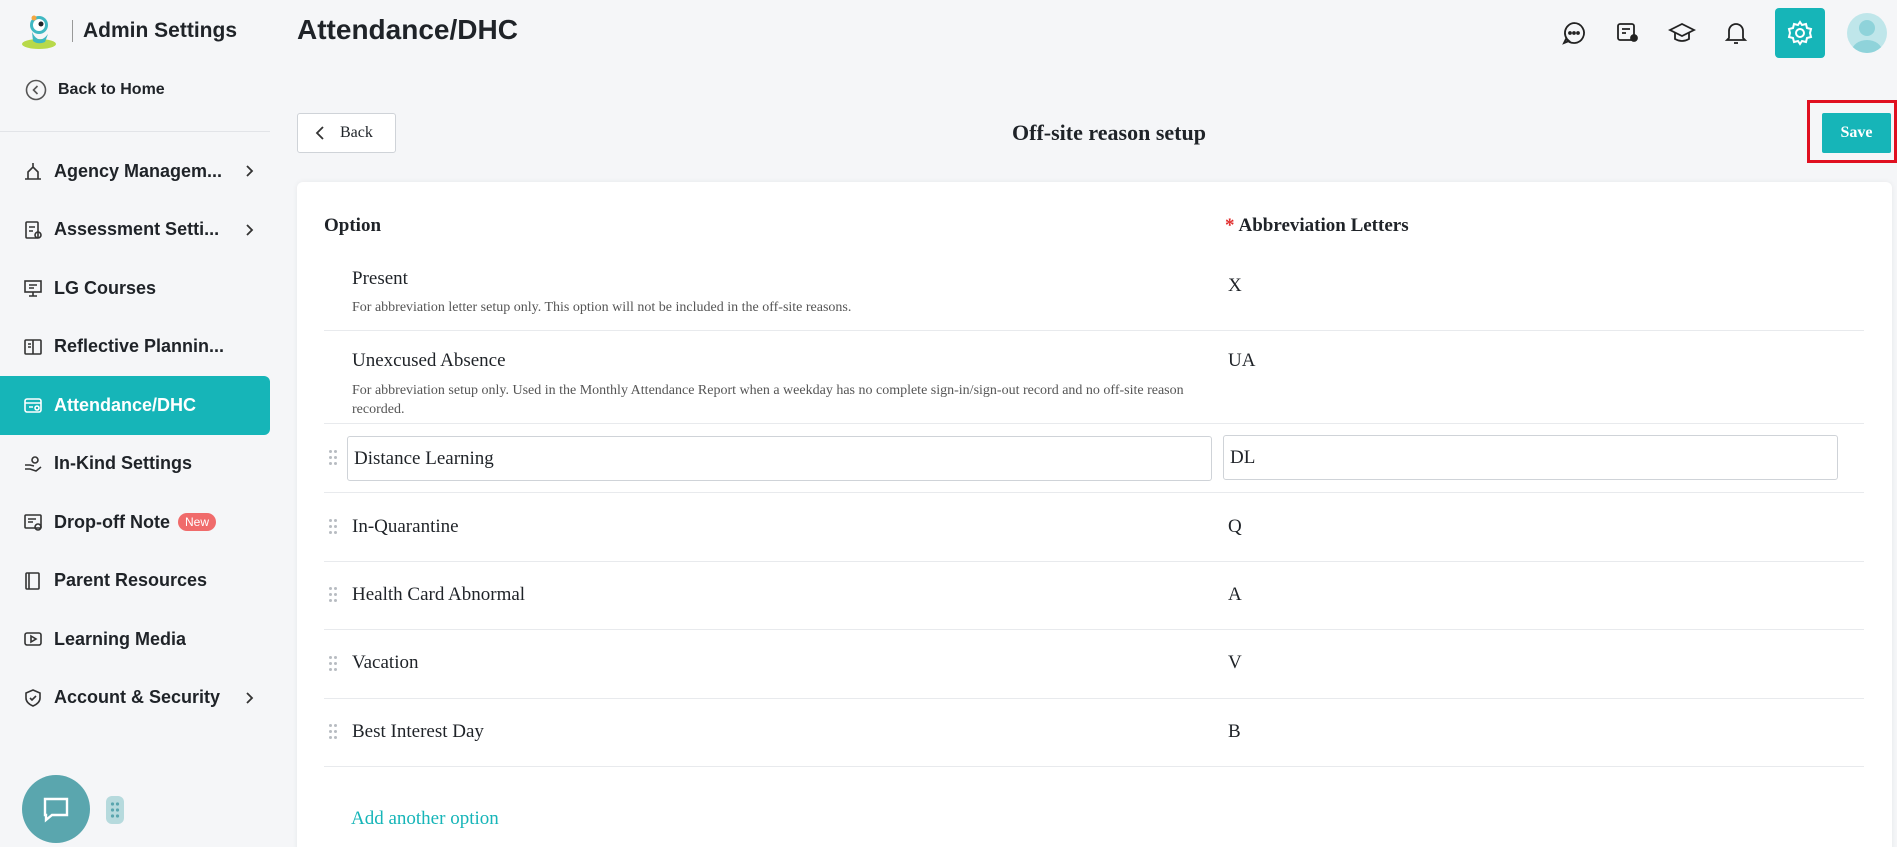 This screenshot has width=1897, height=847. I want to click on report-user-icon, so click(1627, 32).